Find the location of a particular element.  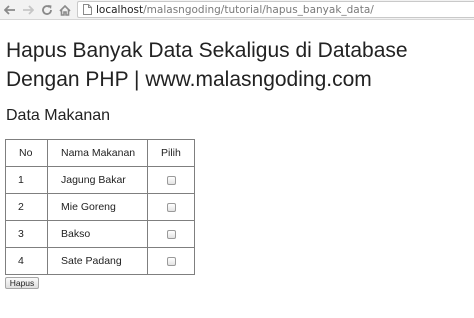

row-no: 4 is located at coordinates (26, 261).